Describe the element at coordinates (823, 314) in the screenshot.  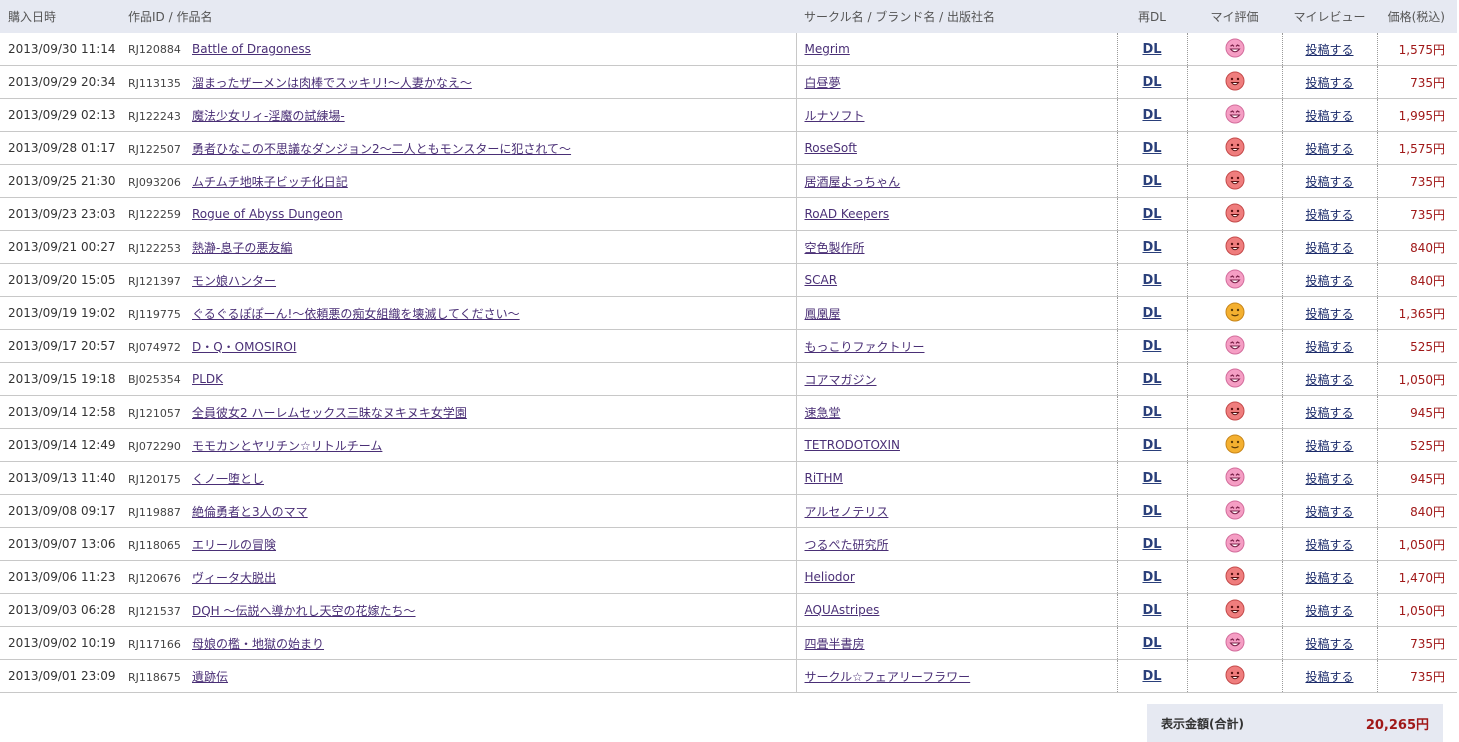
I see `circle-name-link: 鳳凰屋` at that location.